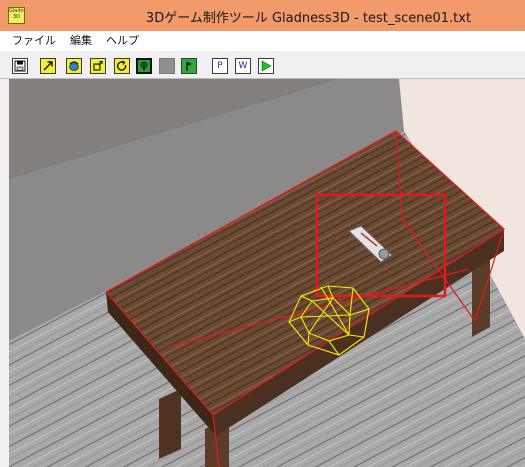 The image size is (525, 467). I want to click on move-arrow-button, so click(48, 66).